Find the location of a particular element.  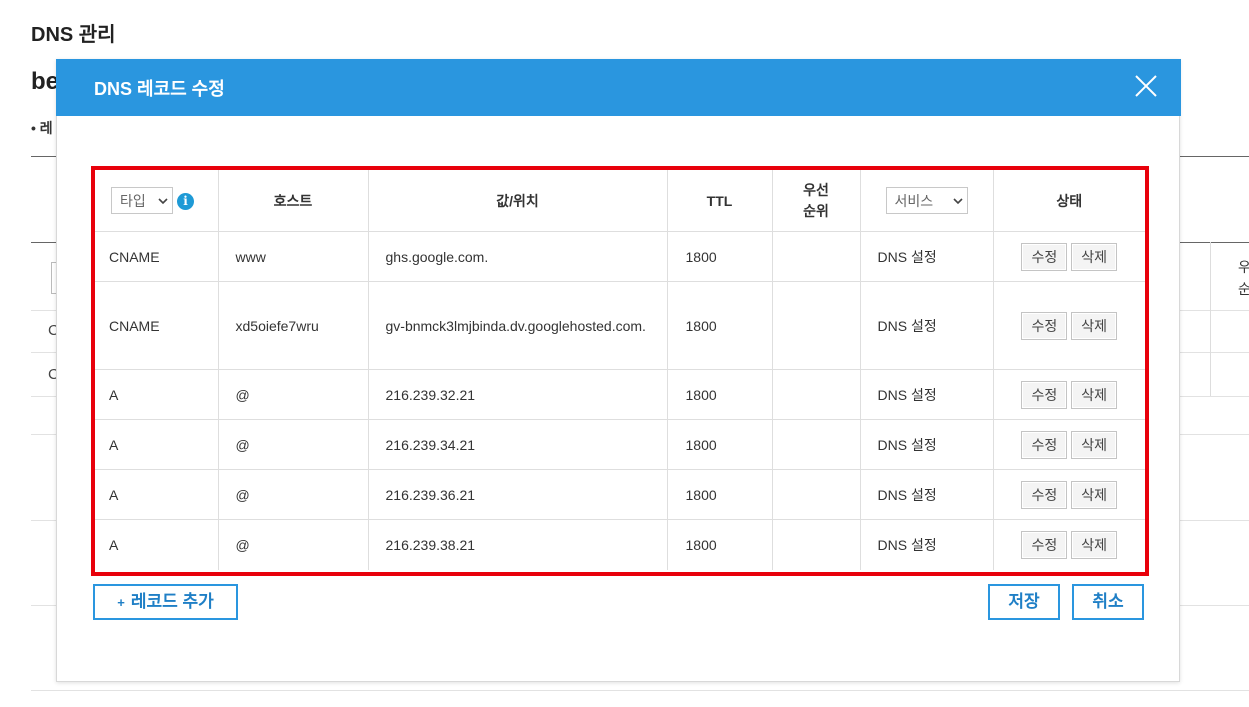

column-type: 타입 i is located at coordinates (157, 201).